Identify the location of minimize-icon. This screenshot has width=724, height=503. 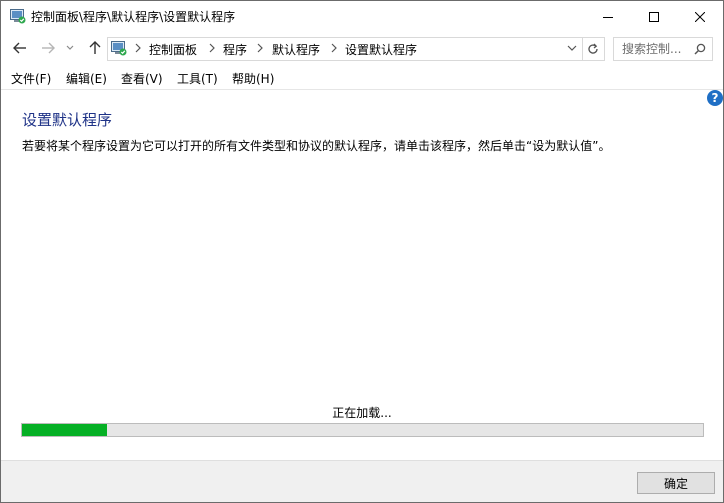
(608, 17).